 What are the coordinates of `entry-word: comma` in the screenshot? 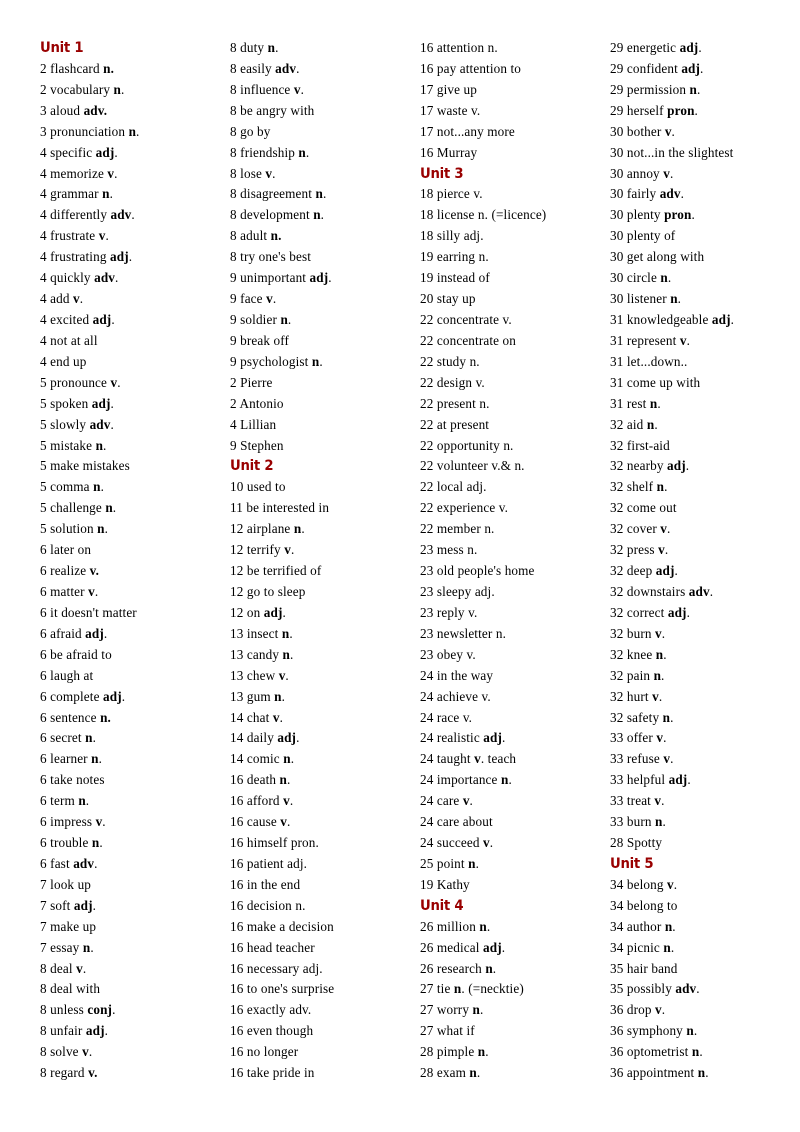 It's located at (70, 487).